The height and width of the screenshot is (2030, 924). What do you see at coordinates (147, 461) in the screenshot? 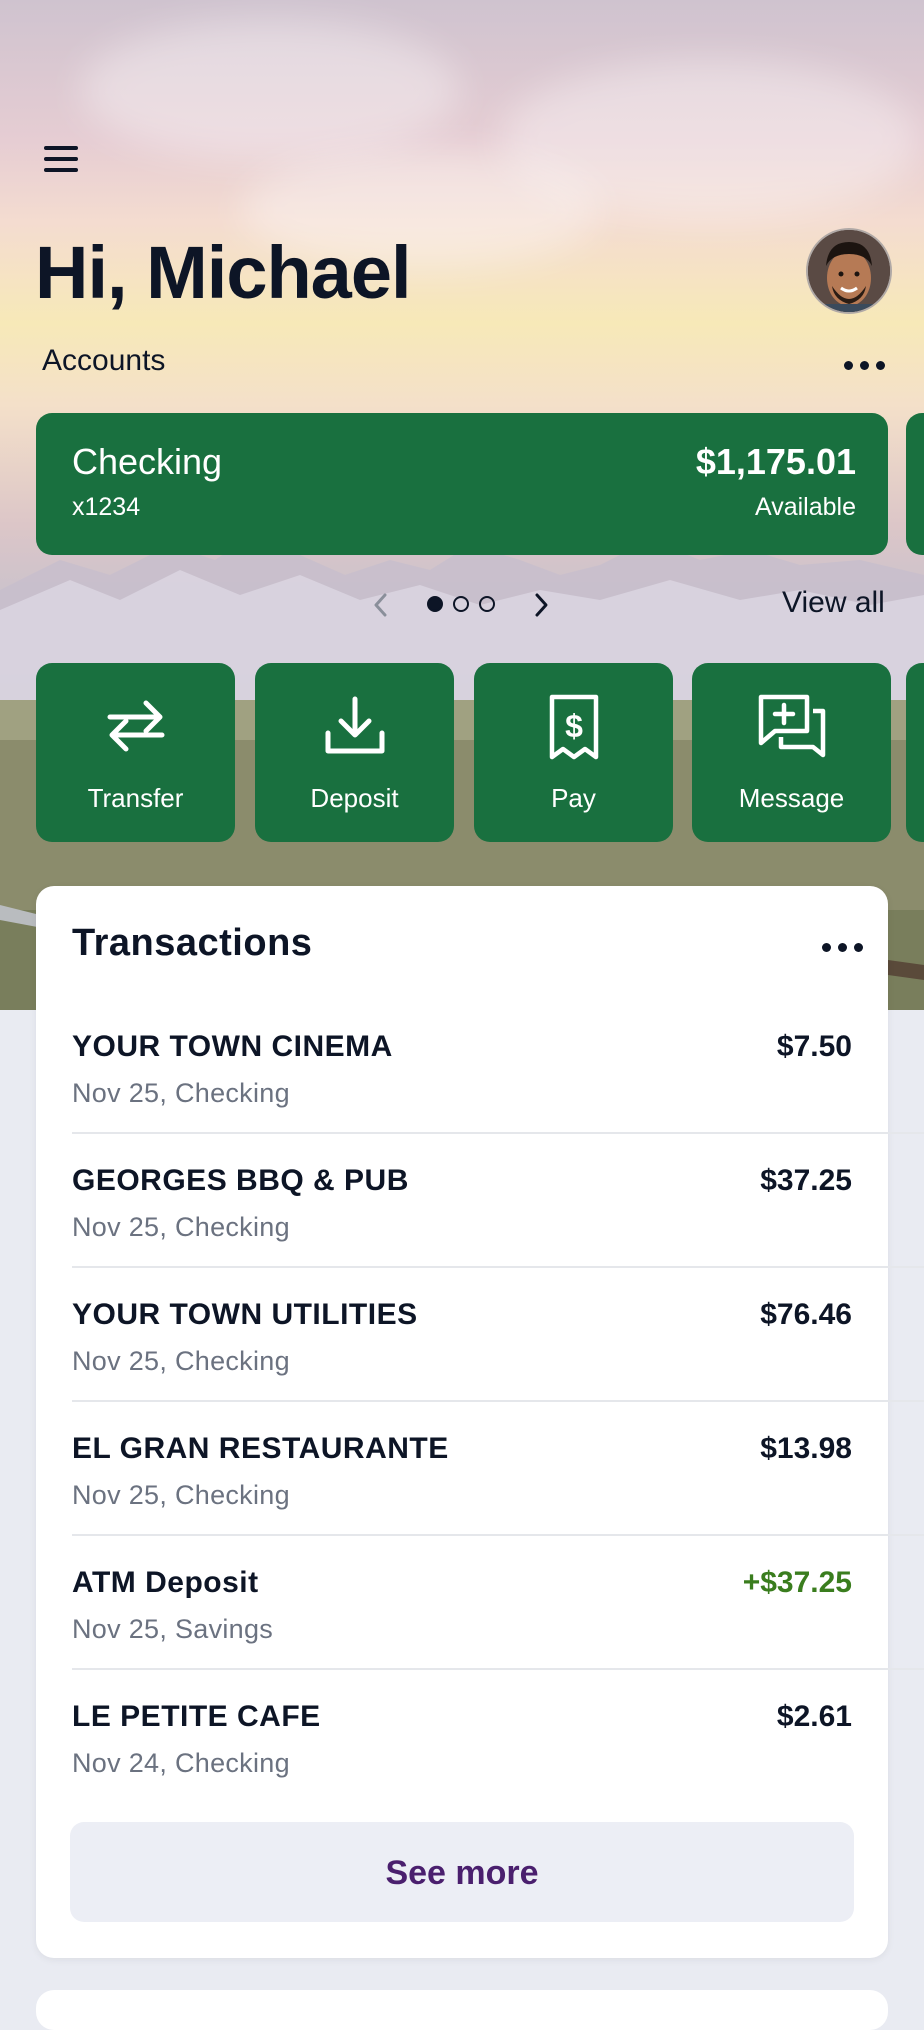
I see `account-name: Checking` at bounding box center [147, 461].